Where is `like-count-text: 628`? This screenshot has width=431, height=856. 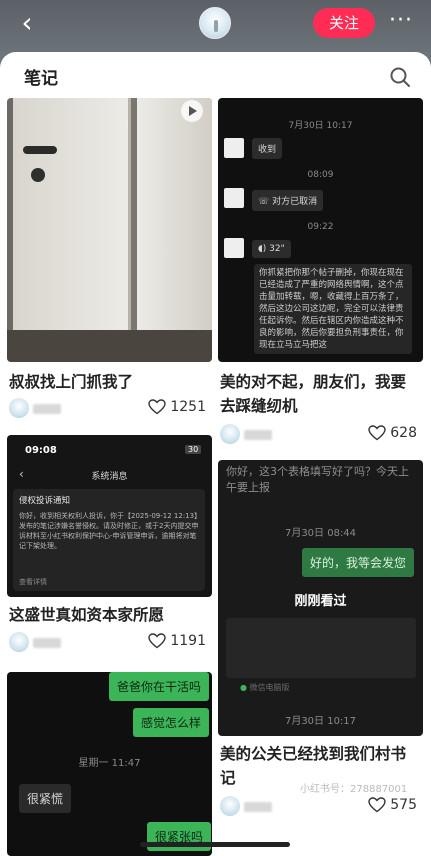
like-count-text: 628 is located at coordinates (403, 433).